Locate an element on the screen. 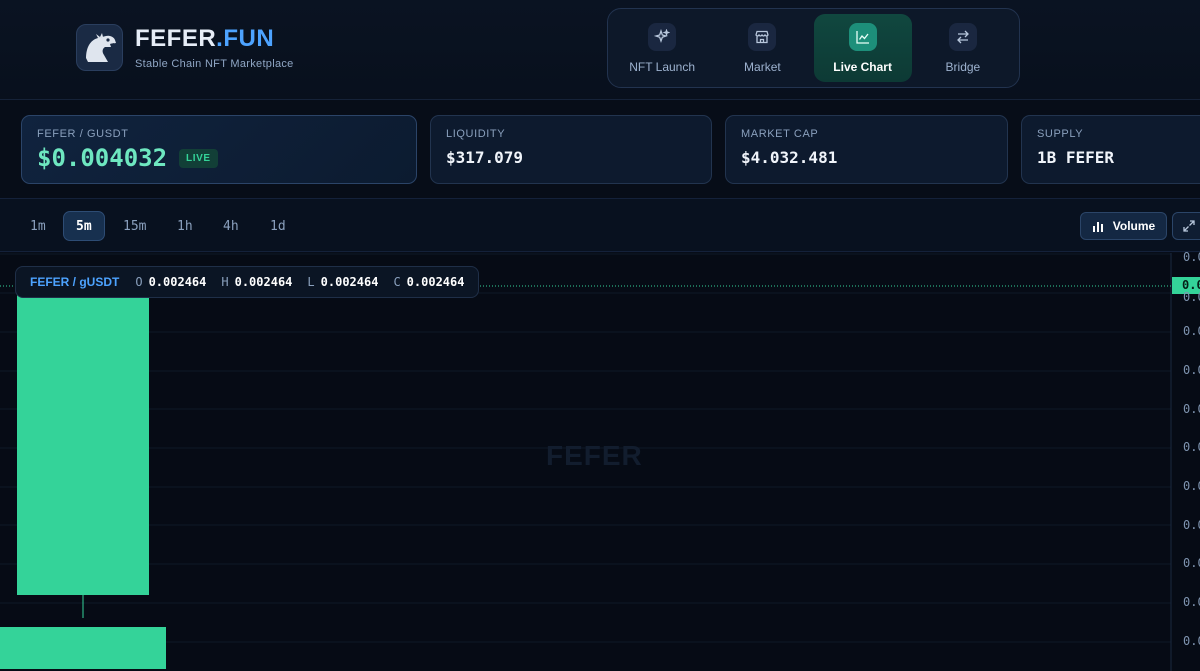  fullscreen-button is located at coordinates (1186, 226).